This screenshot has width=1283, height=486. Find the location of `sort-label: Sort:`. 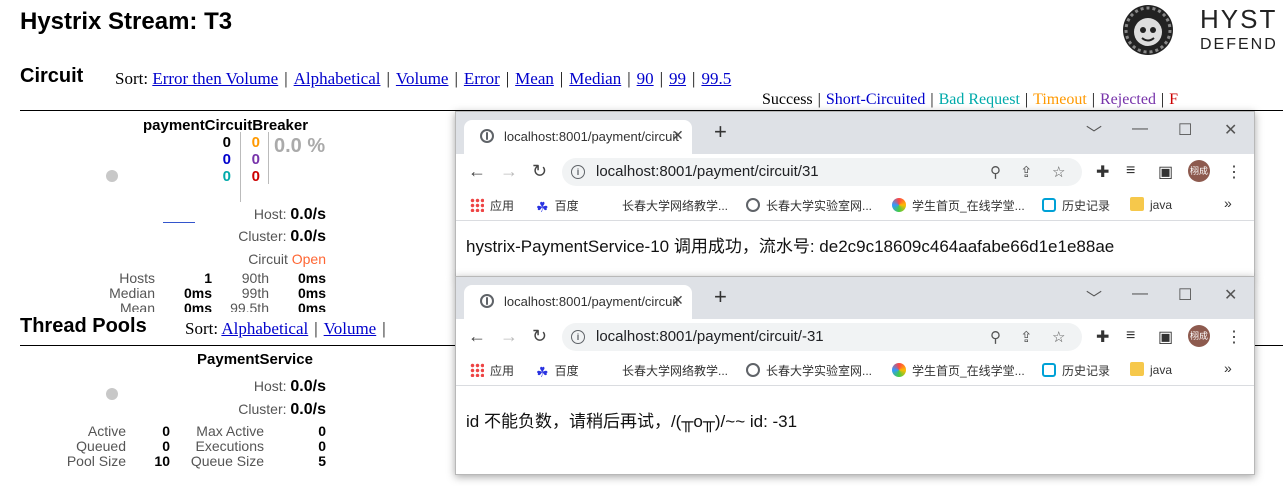

sort-label: Sort: is located at coordinates (132, 78).